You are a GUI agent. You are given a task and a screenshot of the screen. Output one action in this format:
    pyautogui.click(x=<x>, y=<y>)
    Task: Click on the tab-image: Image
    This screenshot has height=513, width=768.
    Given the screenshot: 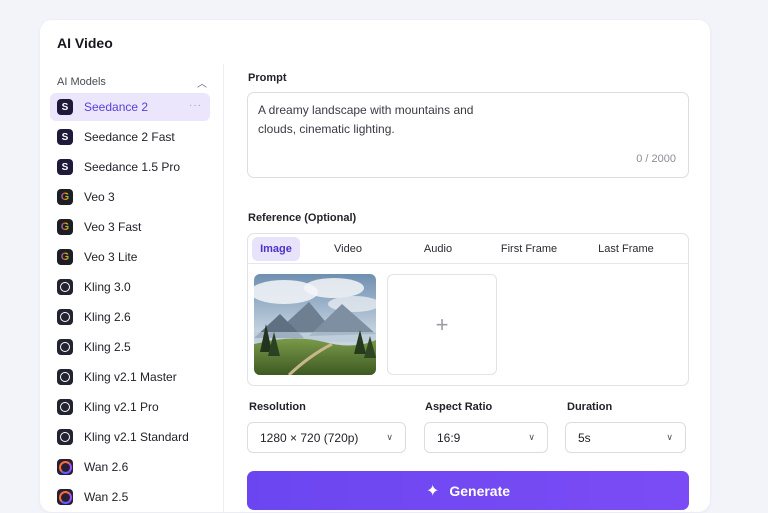 What is the action you would take?
    pyautogui.click(x=276, y=249)
    